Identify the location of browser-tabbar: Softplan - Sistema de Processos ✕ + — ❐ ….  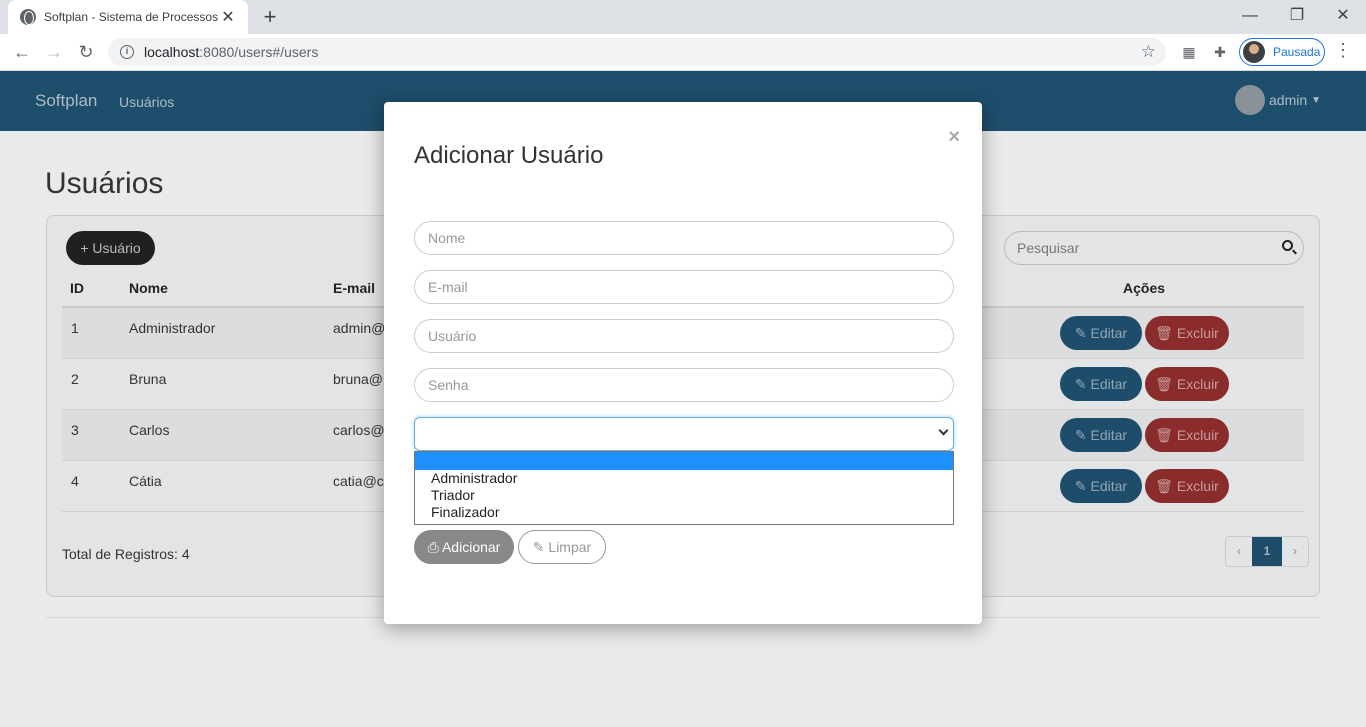
(683, 17).